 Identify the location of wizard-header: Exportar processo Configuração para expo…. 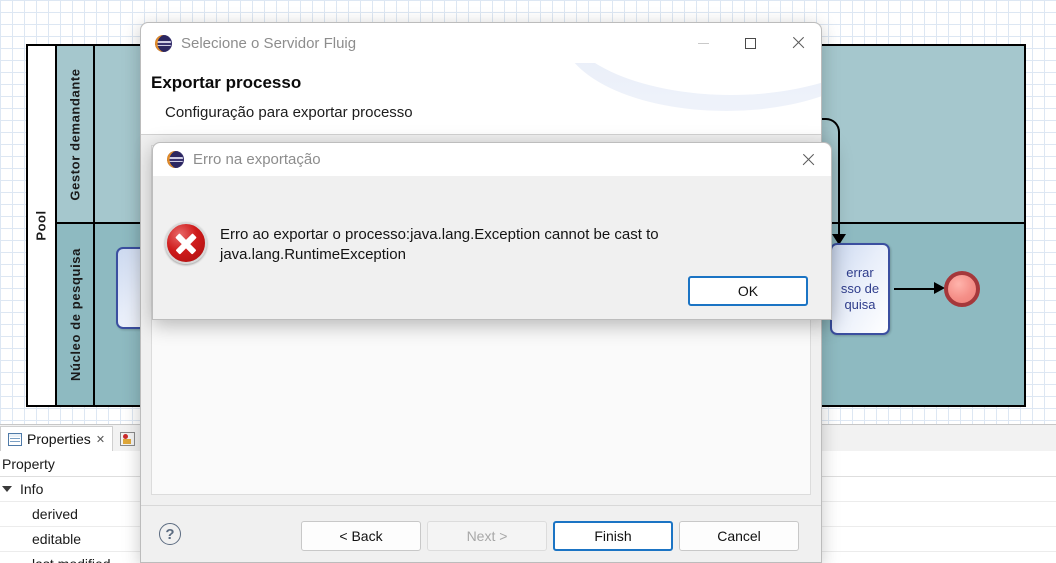
(481, 99).